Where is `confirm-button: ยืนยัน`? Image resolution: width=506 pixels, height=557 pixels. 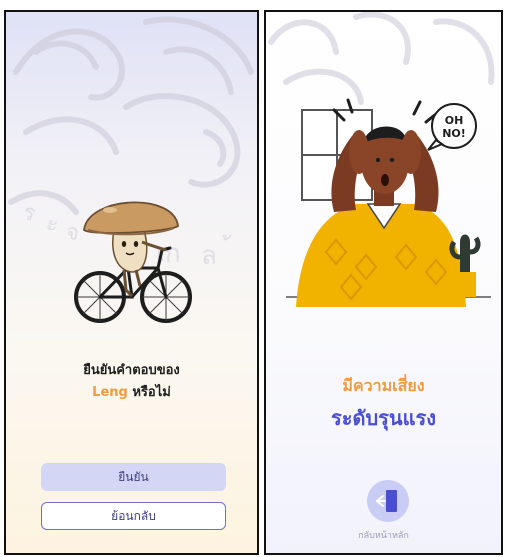
confirm-button: ยืนยัน is located at coordinates (133, 477).